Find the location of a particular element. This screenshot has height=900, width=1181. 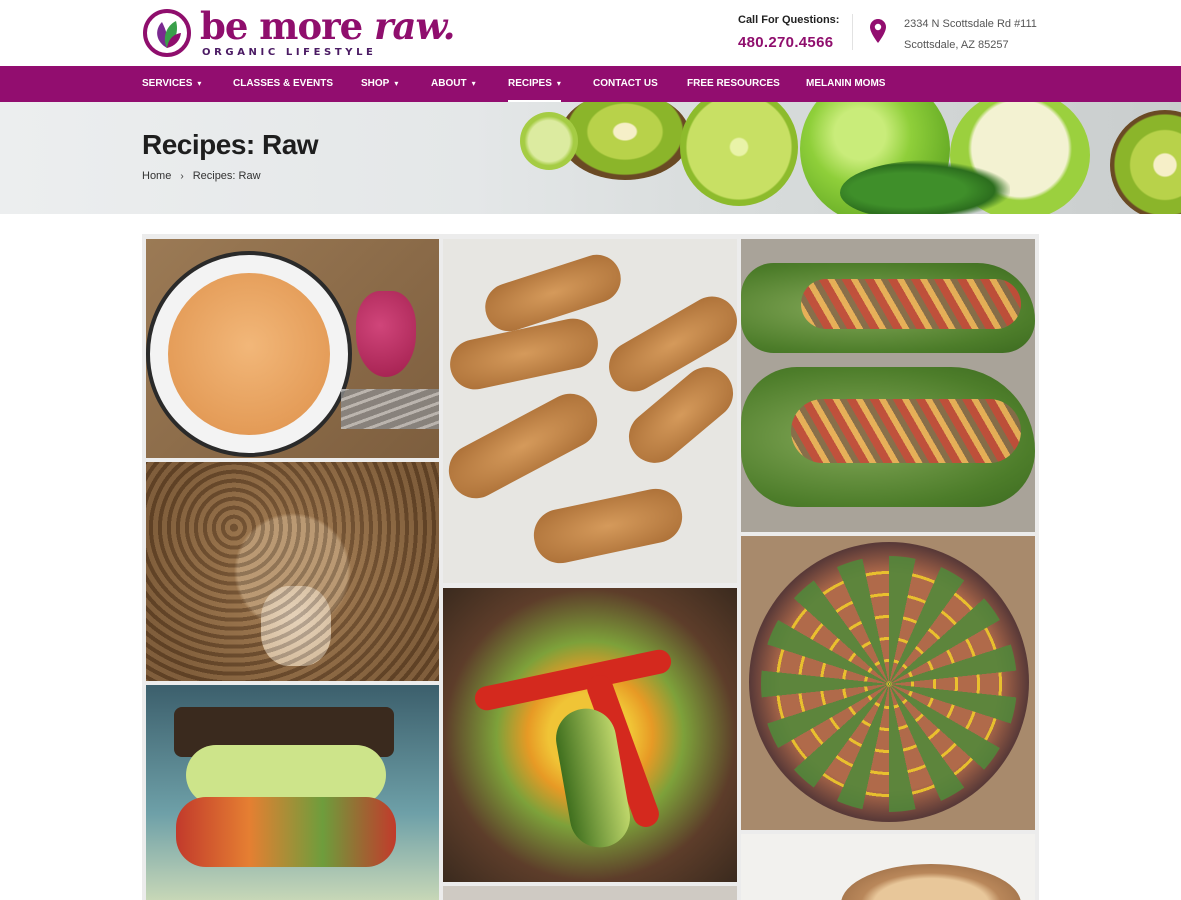

breadcrumb: Home › Recipes: Raw is located at coordinates (201, 176).